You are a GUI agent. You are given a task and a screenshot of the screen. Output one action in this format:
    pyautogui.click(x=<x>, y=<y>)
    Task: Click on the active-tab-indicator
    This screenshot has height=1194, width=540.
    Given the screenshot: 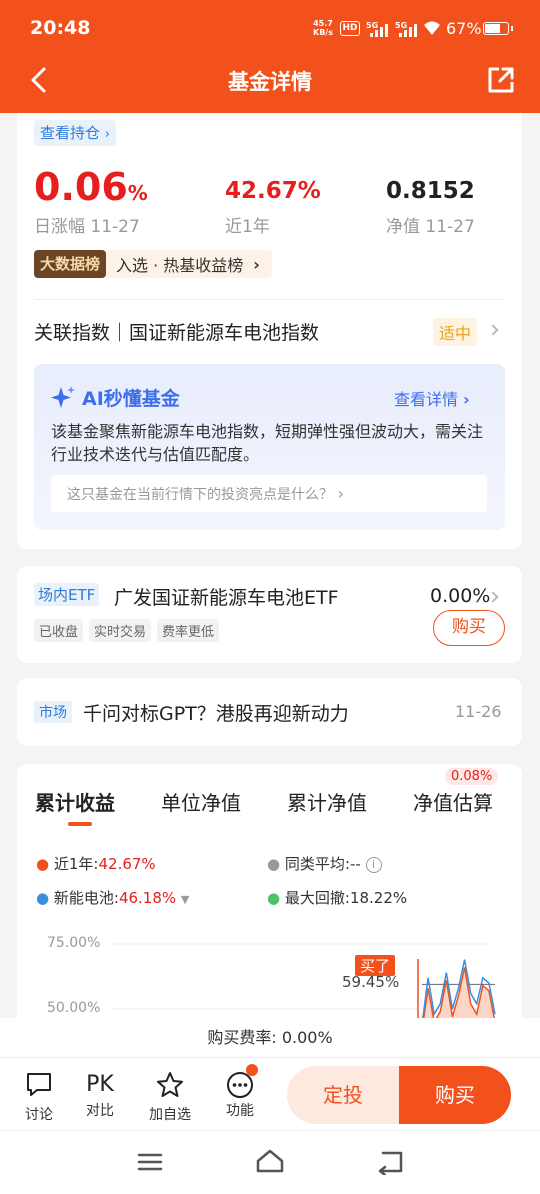 What is the action you would take?
    pyautogui.click(x=80, y=824)
    